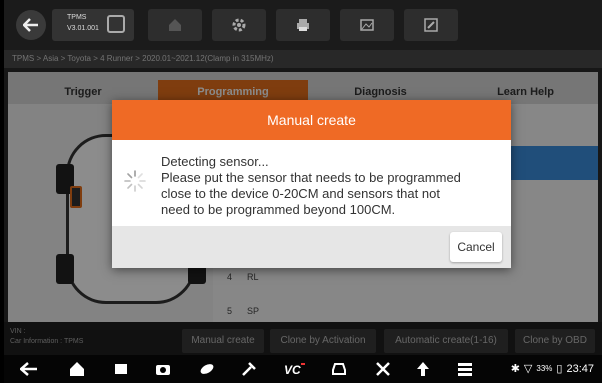  What do you see at coordinates (278, 209) in the screenshot?
I see `message-line: need to be programmed beyond 100CM.` at bounding box center [278, 209].